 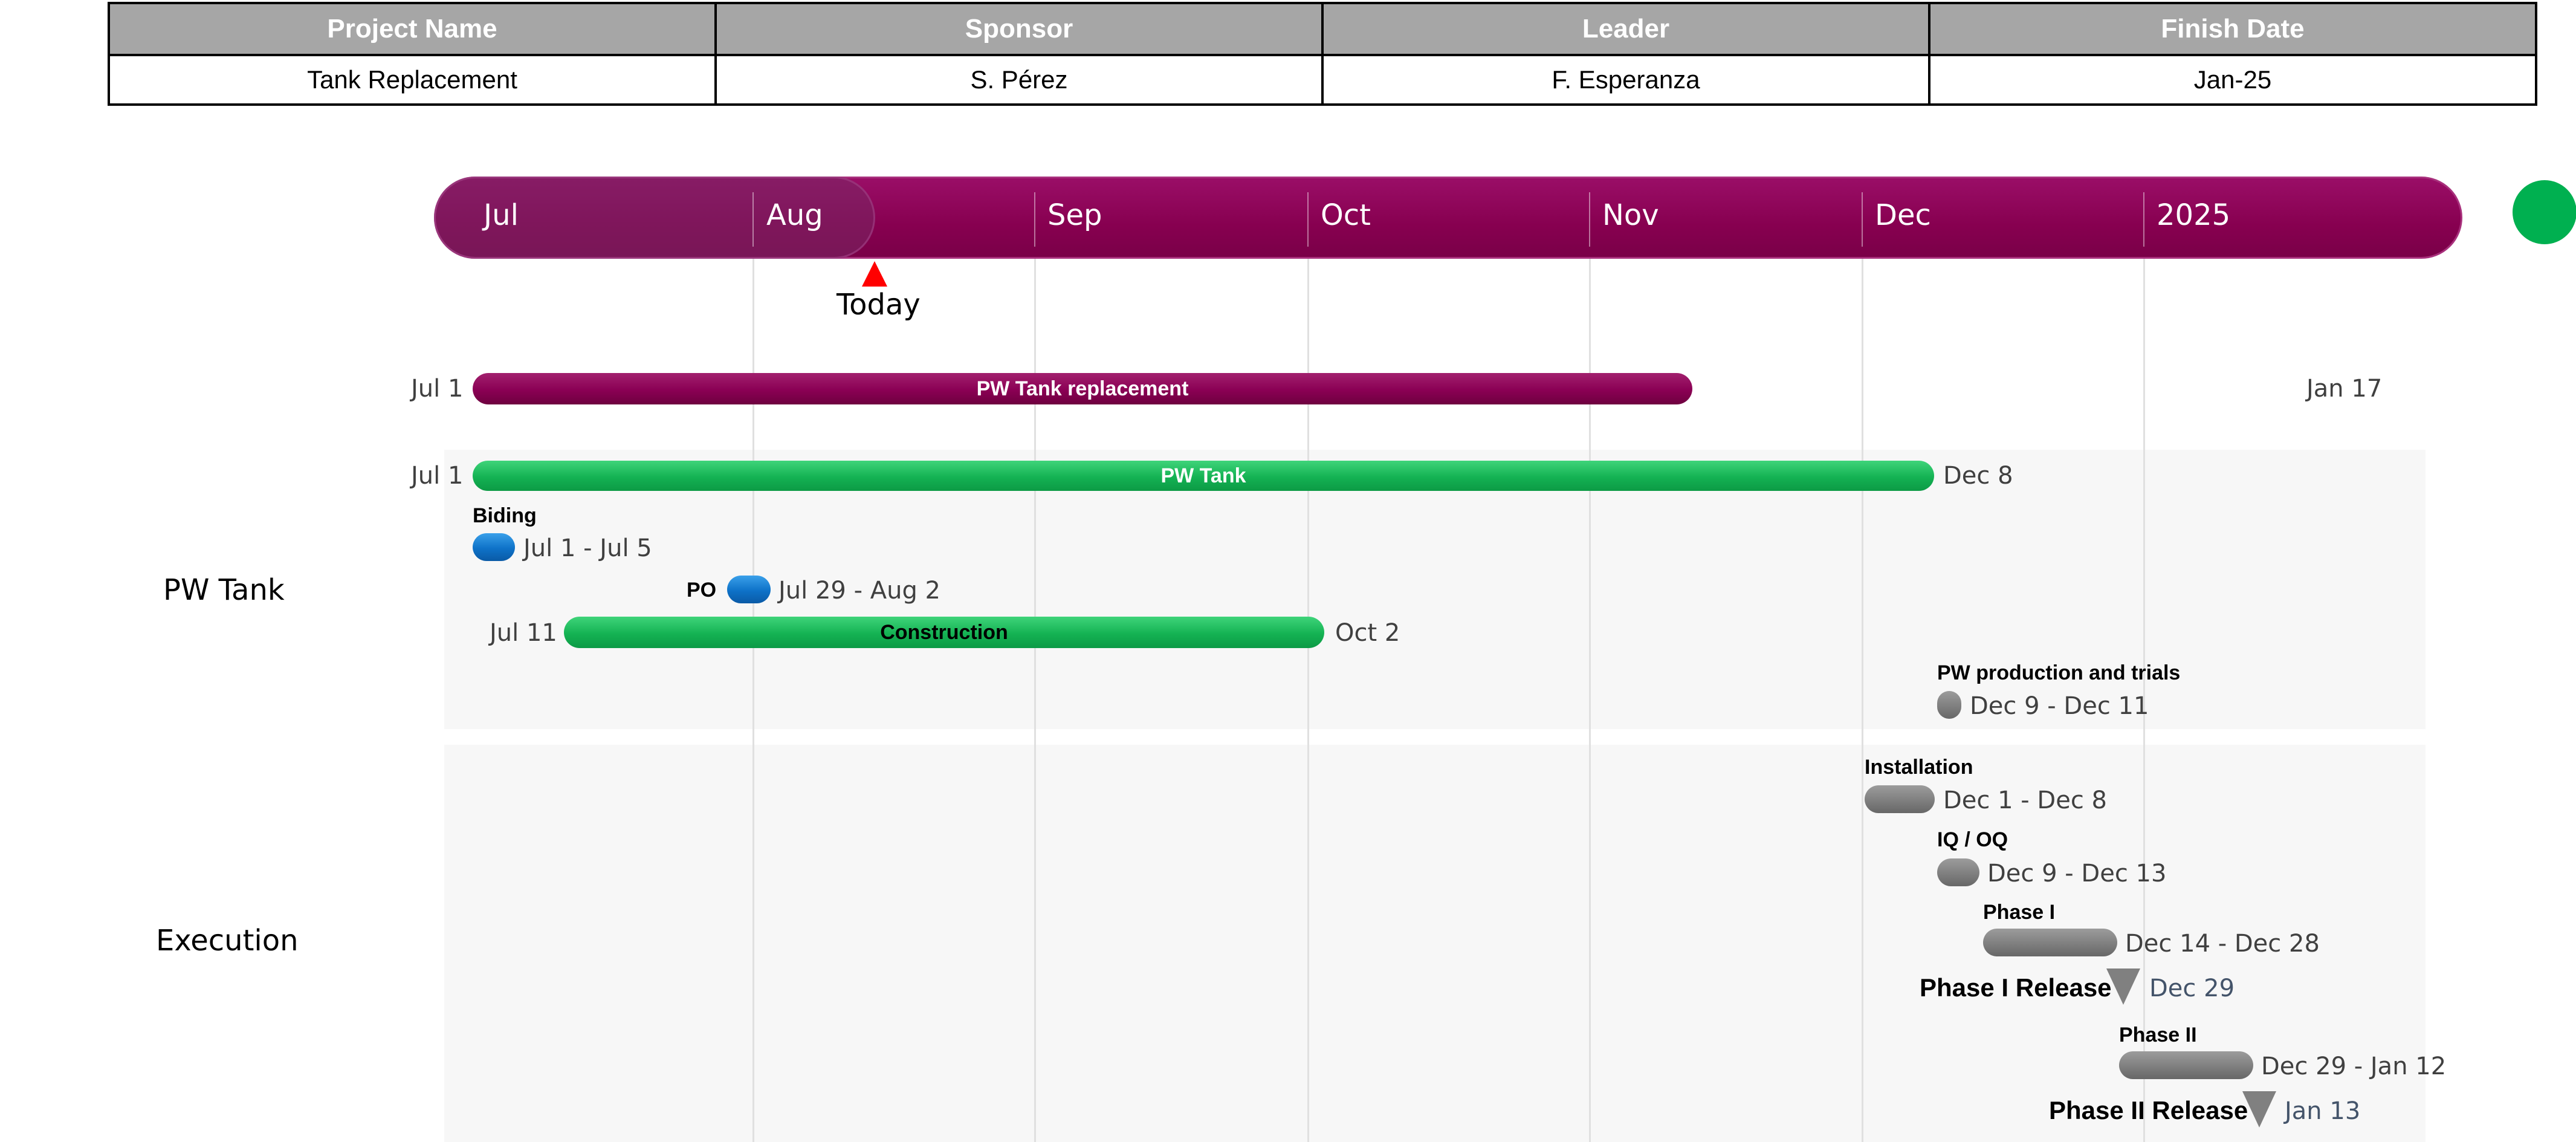 I want to click on cell-sponsor: S. Pérez, so click(x=1019, y=80).